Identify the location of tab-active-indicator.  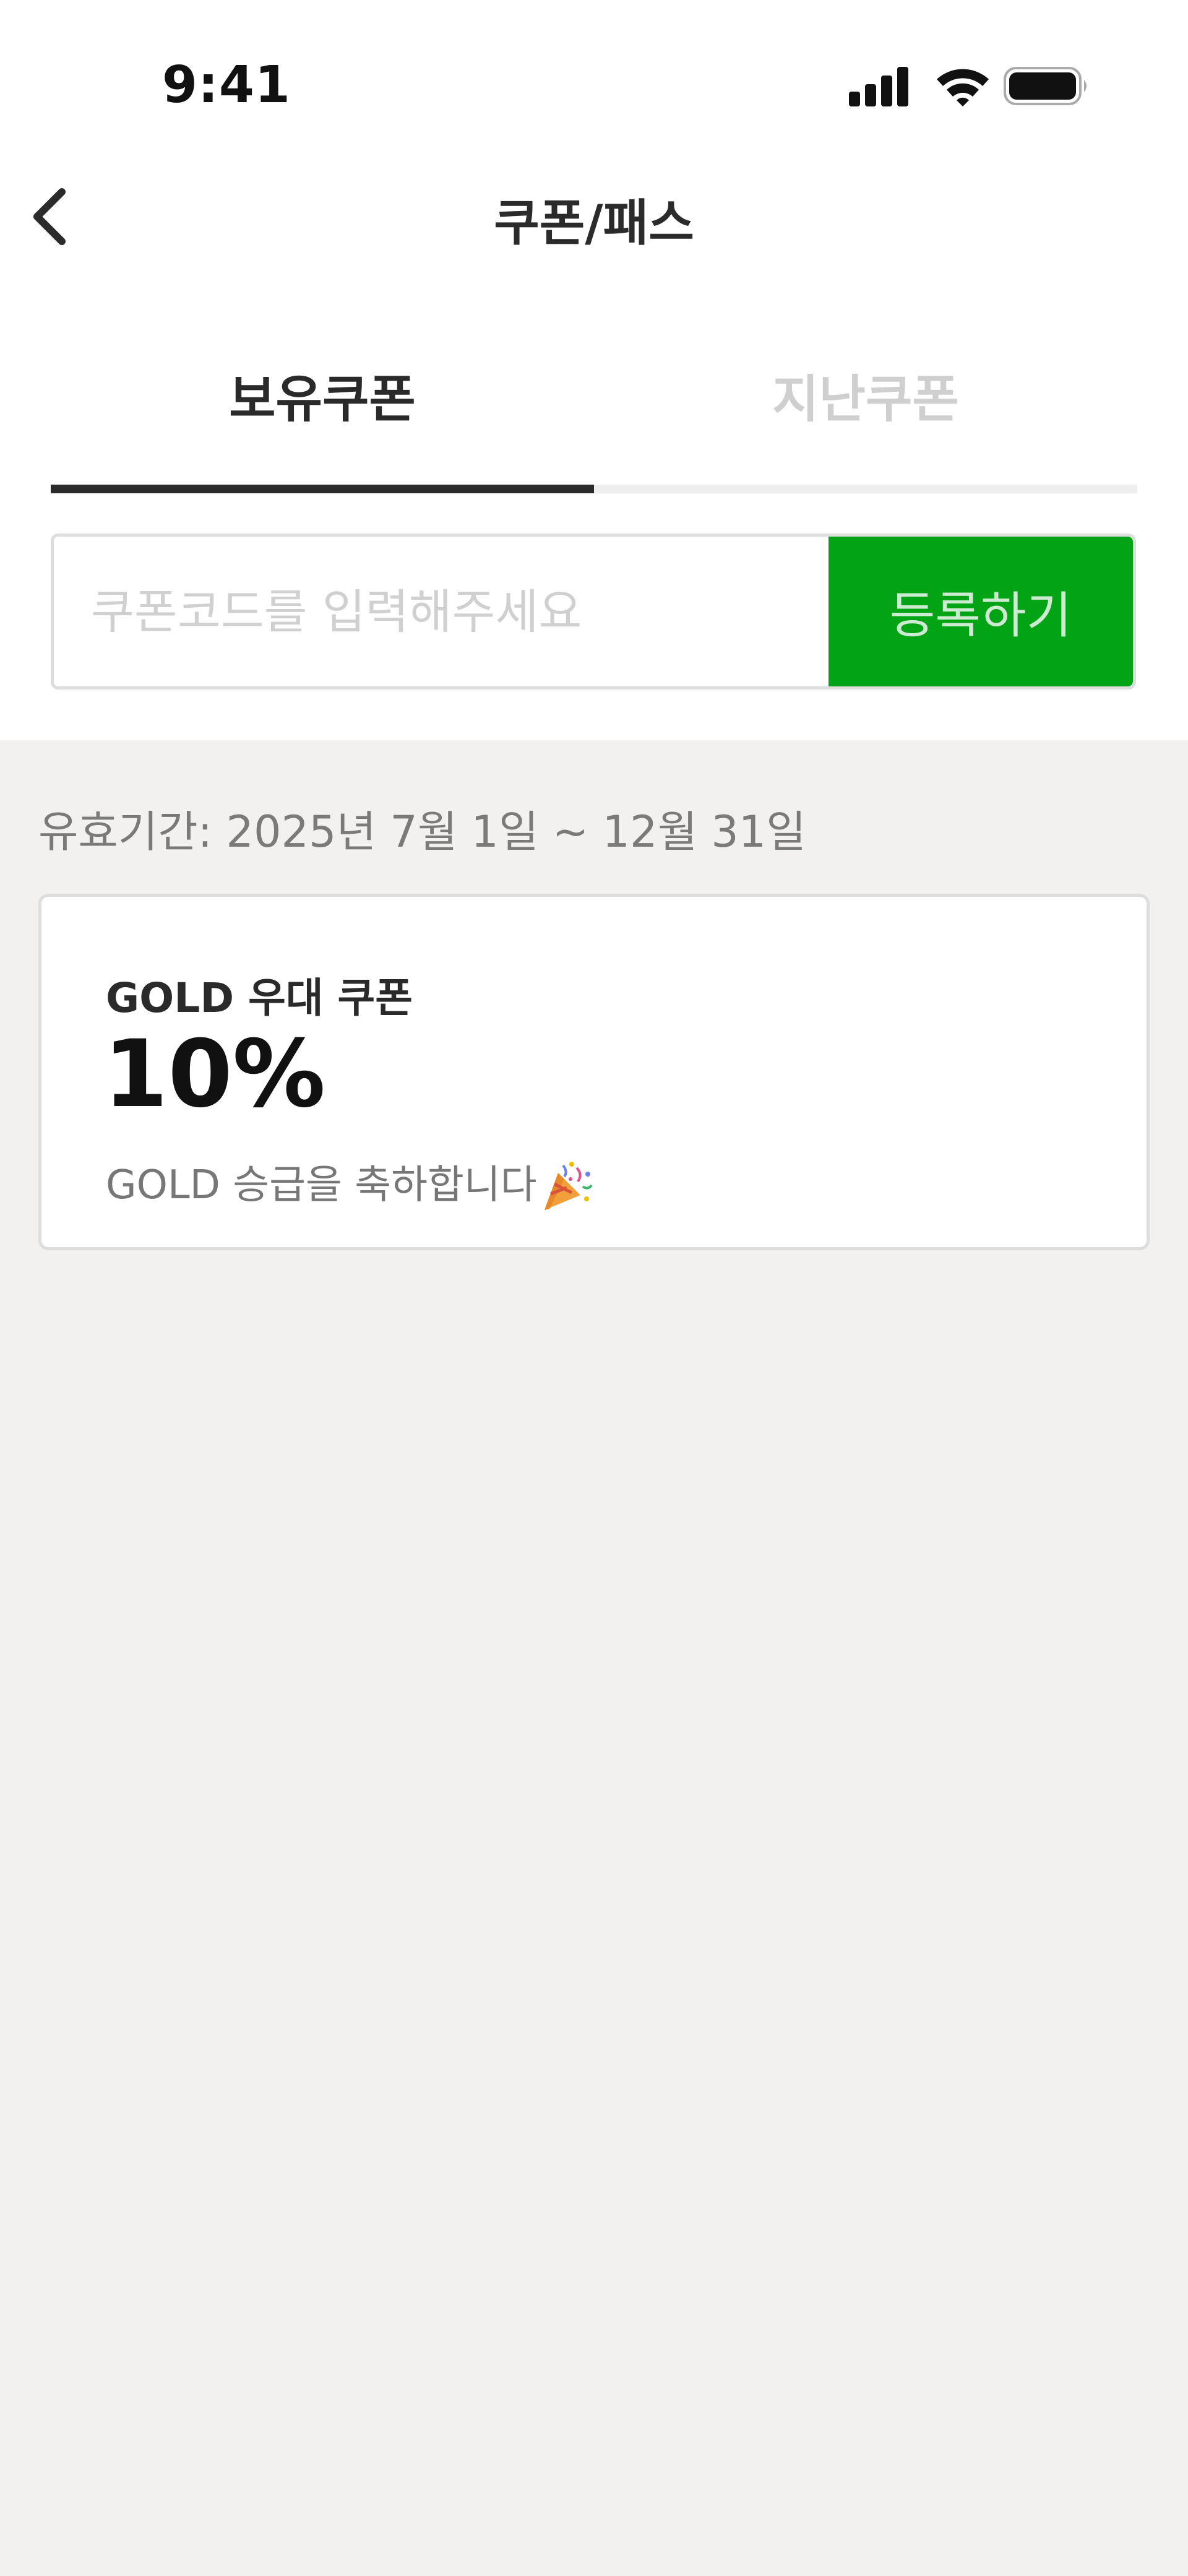
(323, 489).